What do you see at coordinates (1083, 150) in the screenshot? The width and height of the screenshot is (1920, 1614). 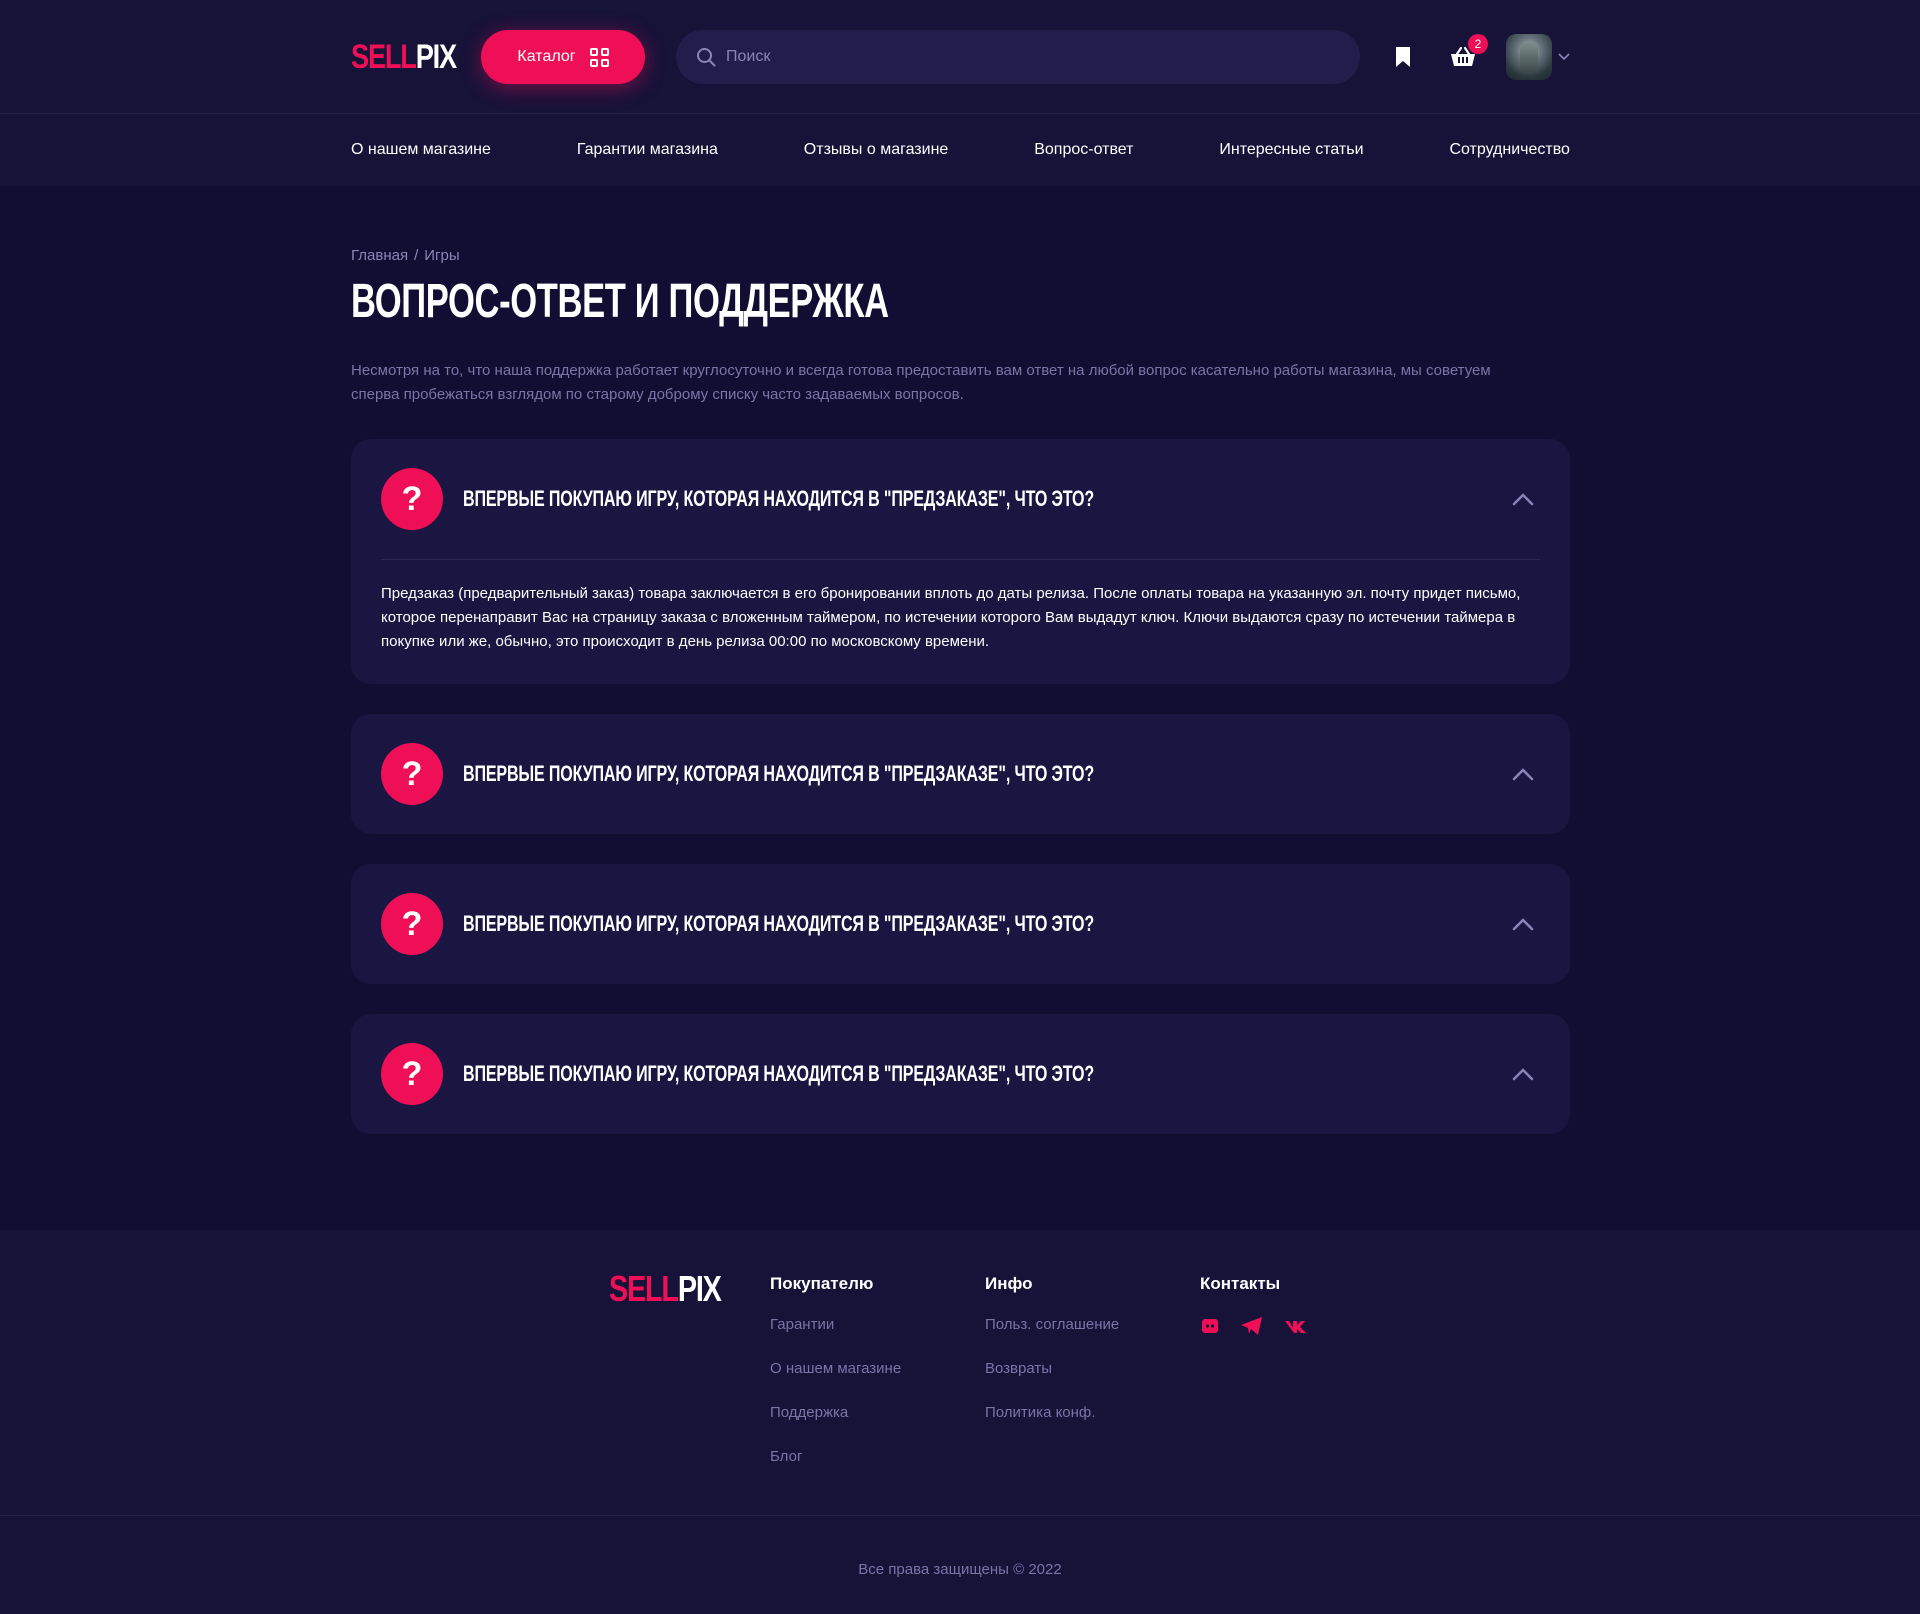 I see `nav-item-faq: Вопрос-ответ` at bounding box center [1083, 150].